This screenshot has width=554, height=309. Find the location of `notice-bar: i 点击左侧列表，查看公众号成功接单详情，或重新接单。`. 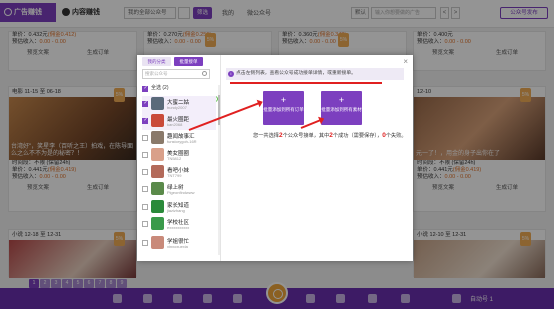

notice-bar: i 点击左侧列表，查看公众号成功接单详情，或重新接单。 is located at coordinates (315, 74).